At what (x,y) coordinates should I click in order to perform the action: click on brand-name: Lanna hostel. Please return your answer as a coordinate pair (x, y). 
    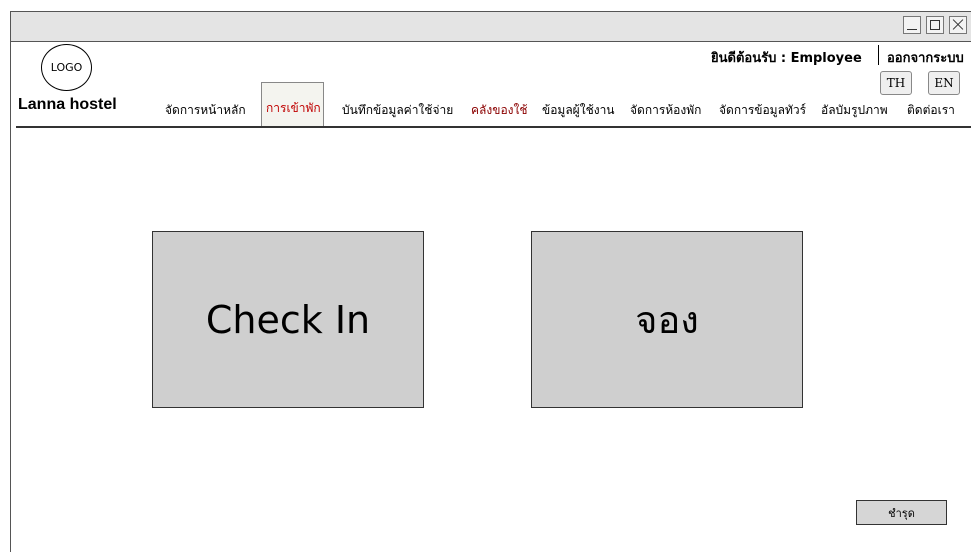
    Looking at the image, I should click on (67, 104).